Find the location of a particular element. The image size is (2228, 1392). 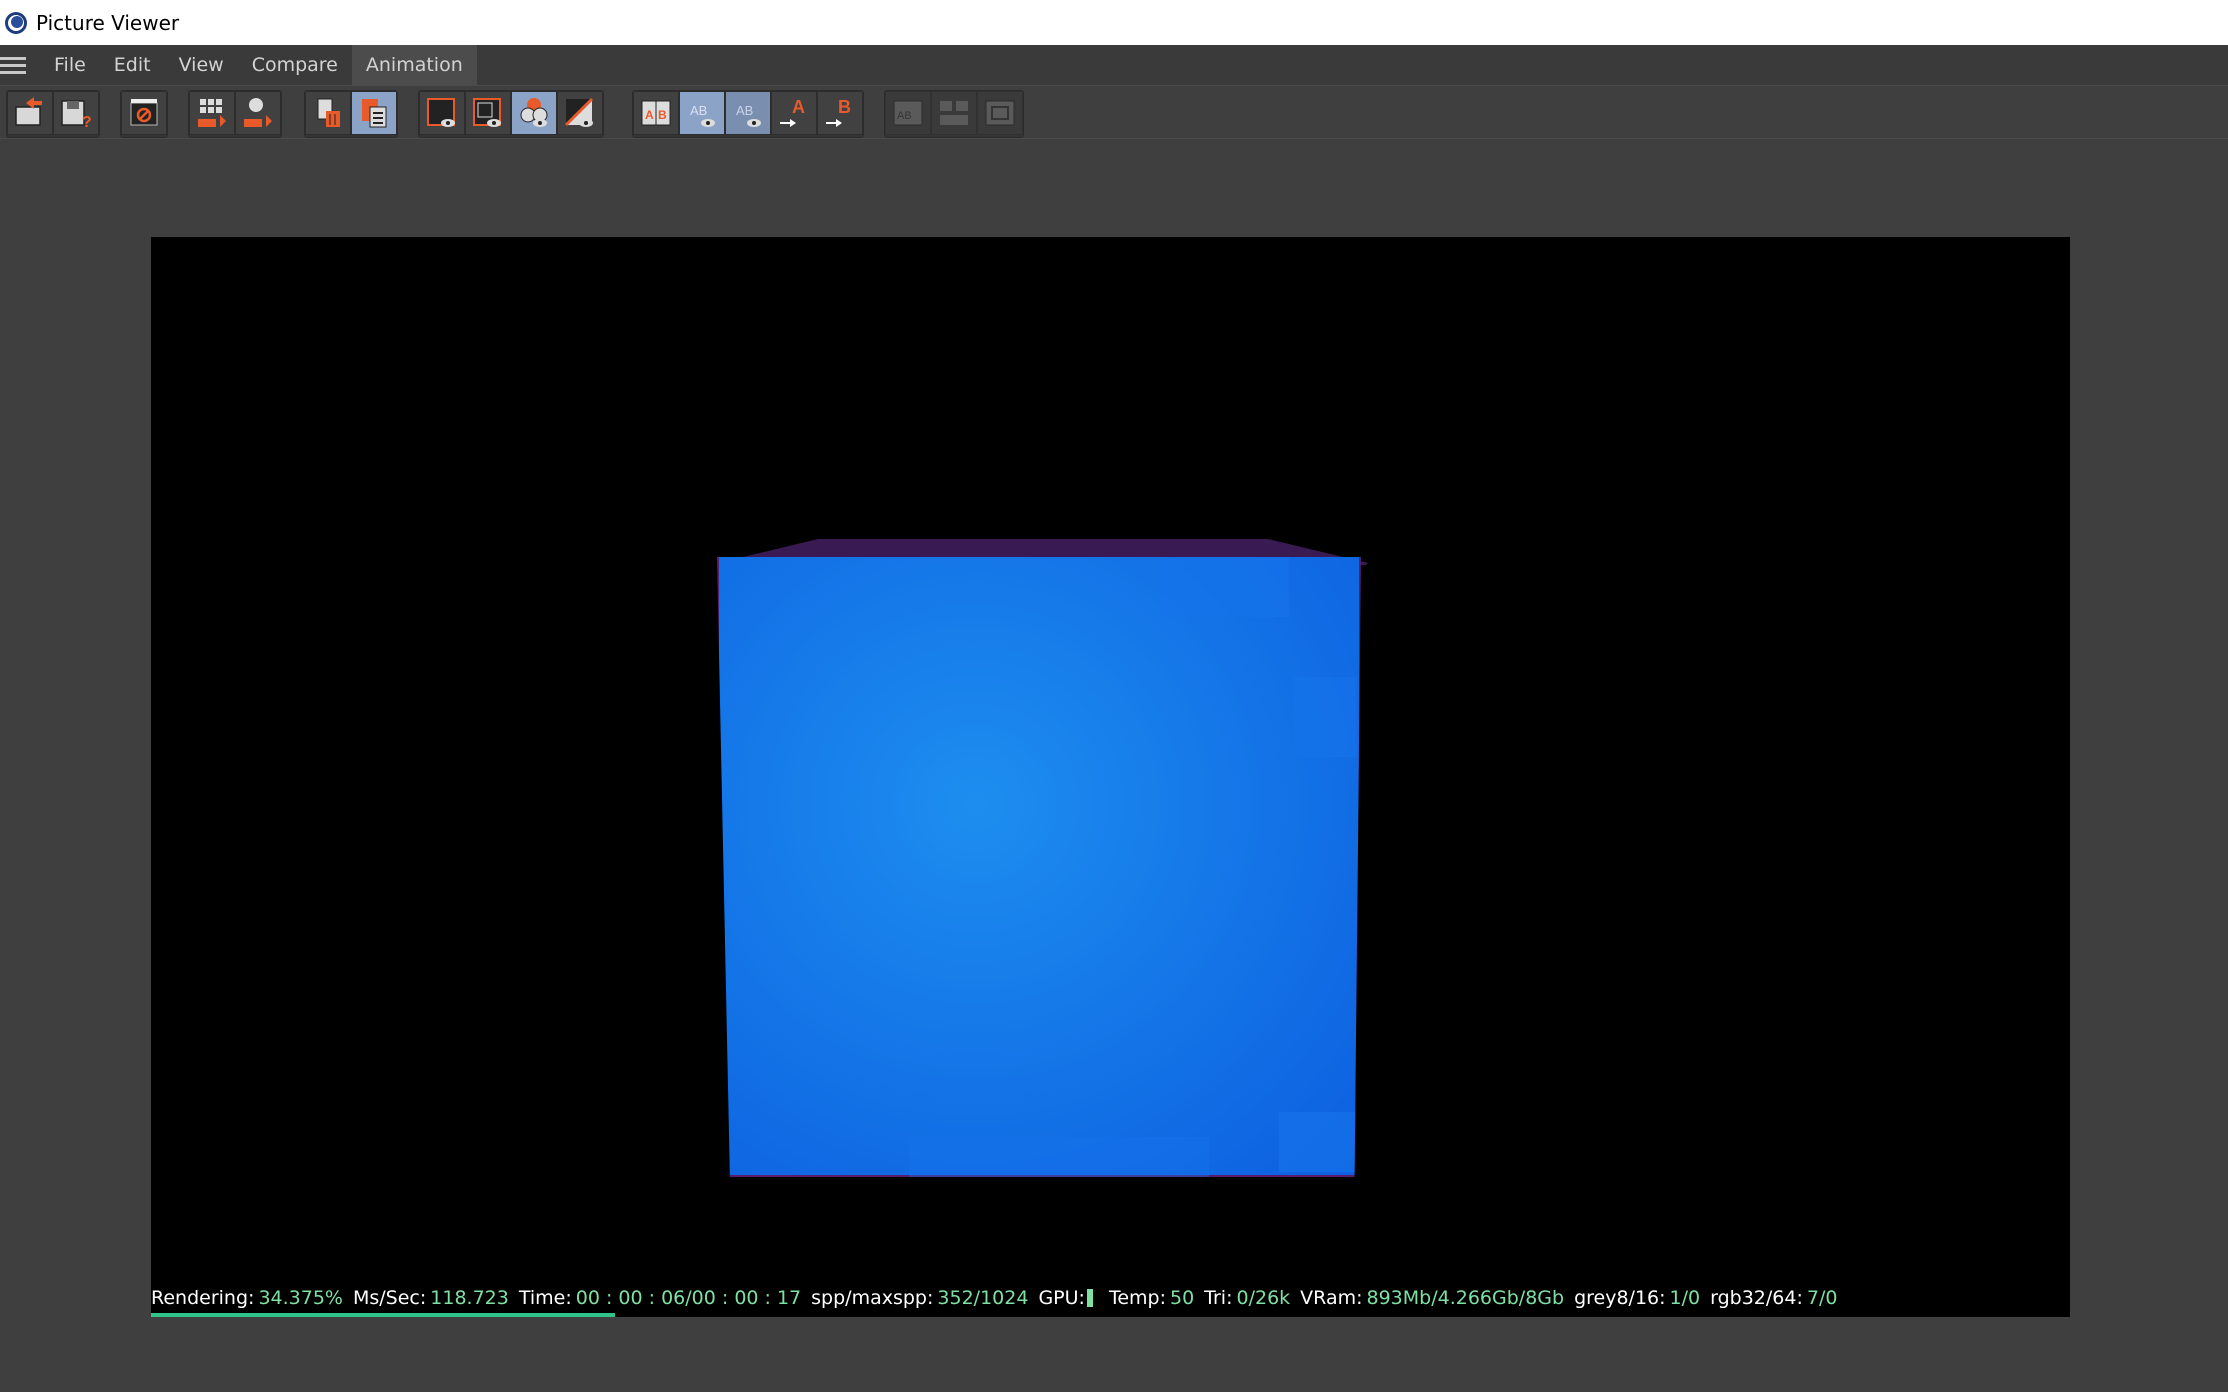

toolbar-group-disabled: AB is located at coordinates (954, 114).